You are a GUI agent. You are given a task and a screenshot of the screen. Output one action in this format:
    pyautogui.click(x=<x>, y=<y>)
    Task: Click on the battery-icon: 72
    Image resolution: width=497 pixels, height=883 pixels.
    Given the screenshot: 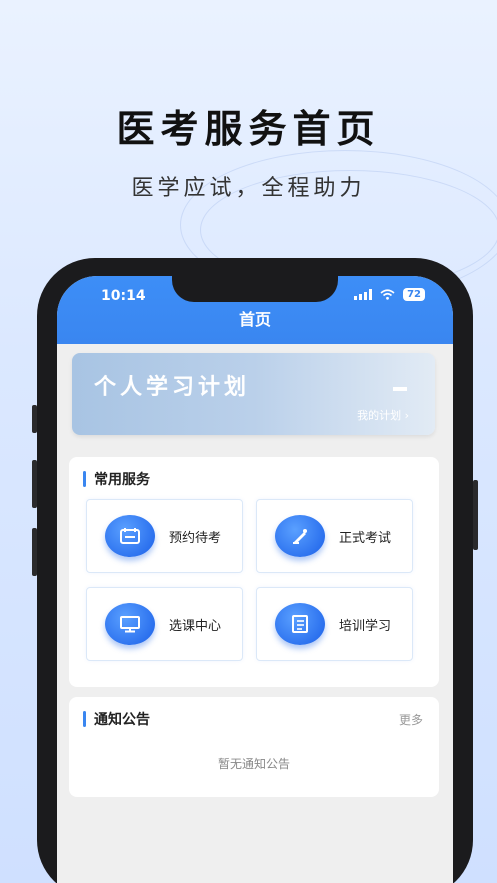 What is the action you would take?
    pyautogui.click(x=414, y=294)
    